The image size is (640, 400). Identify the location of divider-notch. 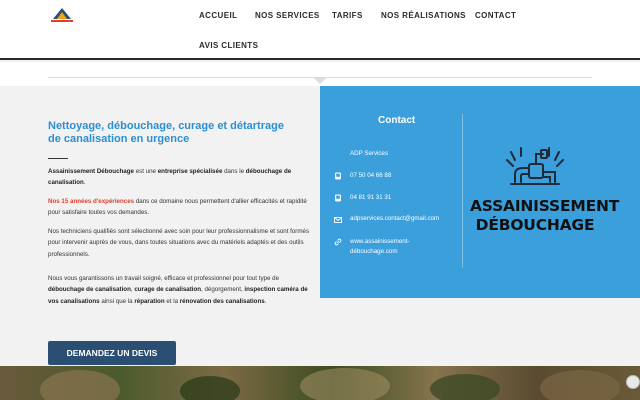
(320, 80).